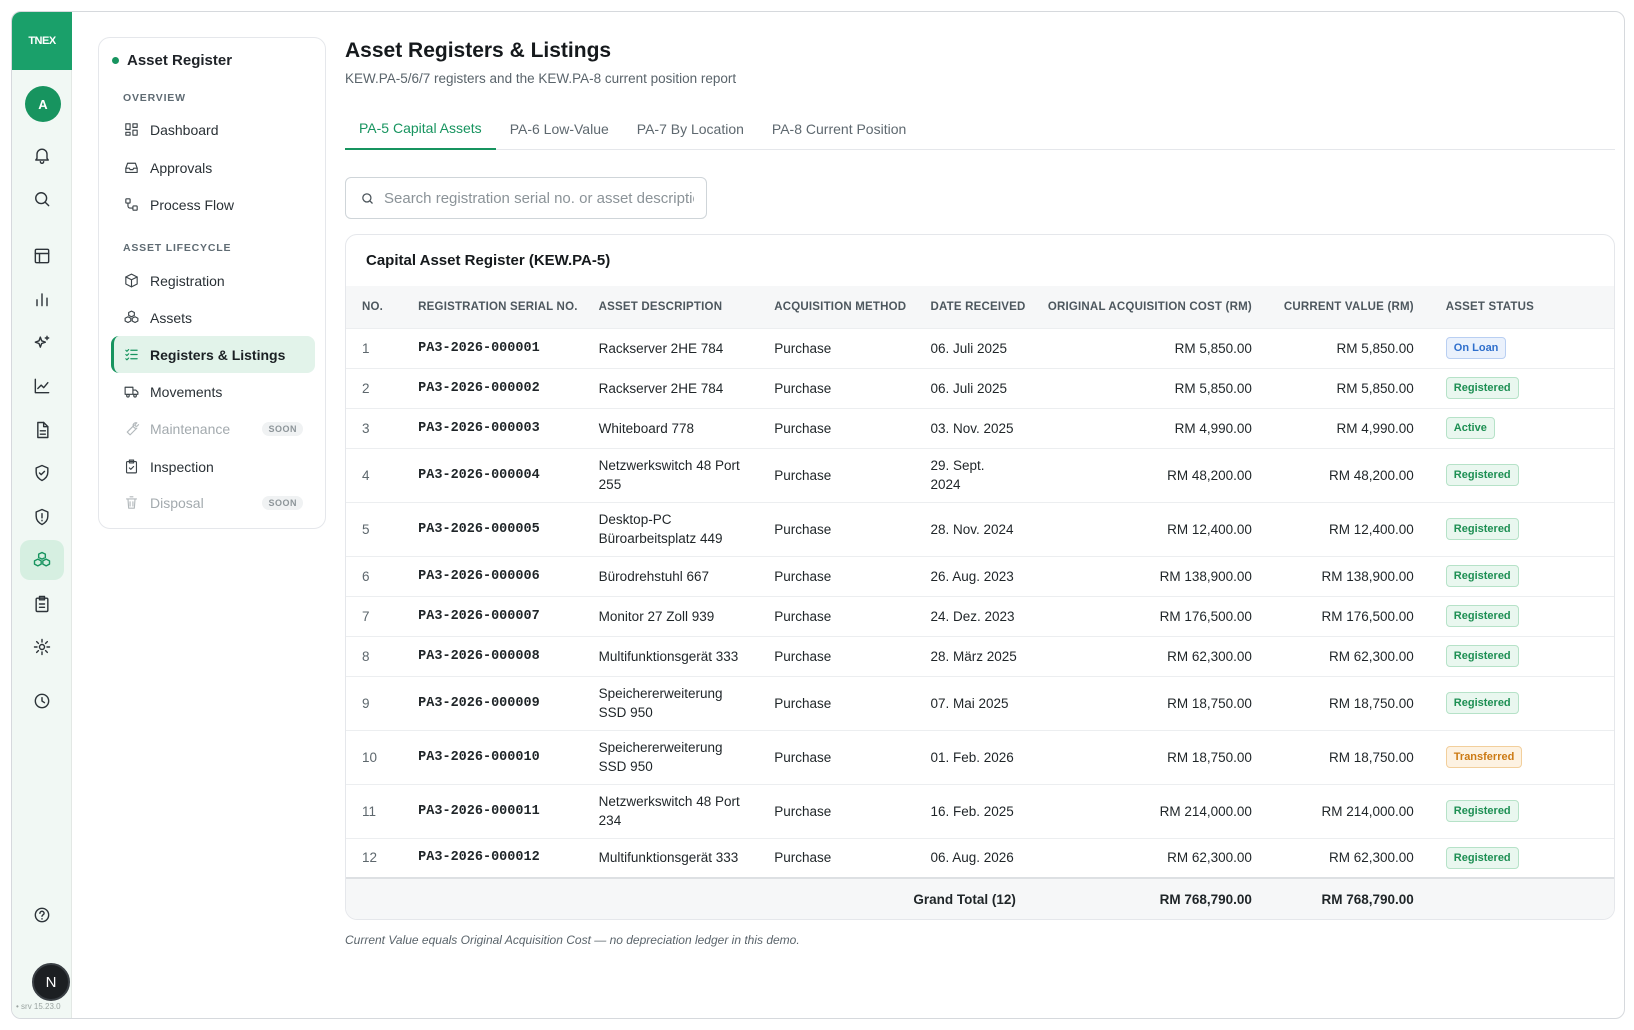 The height and width of the screenshot is (1030, 1634). What do you see at coordinates (479, 616) in the screenshot?
I see `registration-serial-text: PA3-2026-000007` at bounding box center [479, 616].